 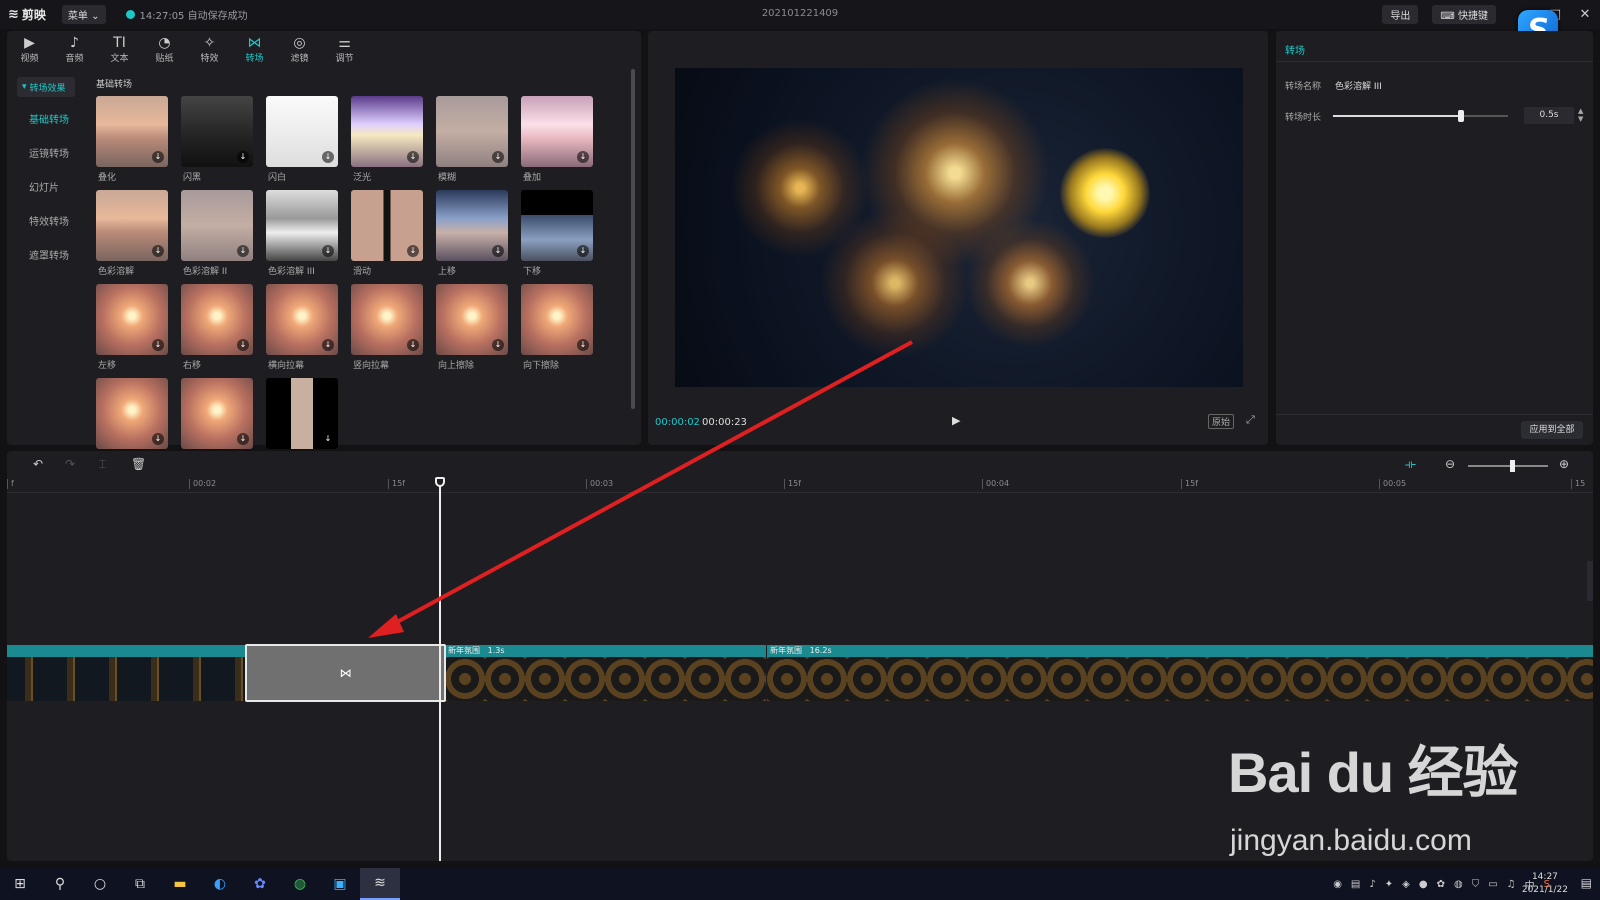 What do you see at coordinates (344, 49) in the screenshot?
I see `tool-adjust: ⚌ 调节` at bounding box center [344, 49].